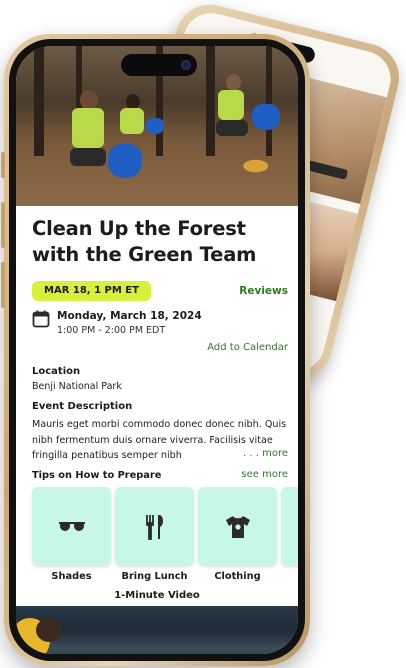 The height and width of the screenshot is (668, 406). I want to click on utensils-icon, so click(154, 527).